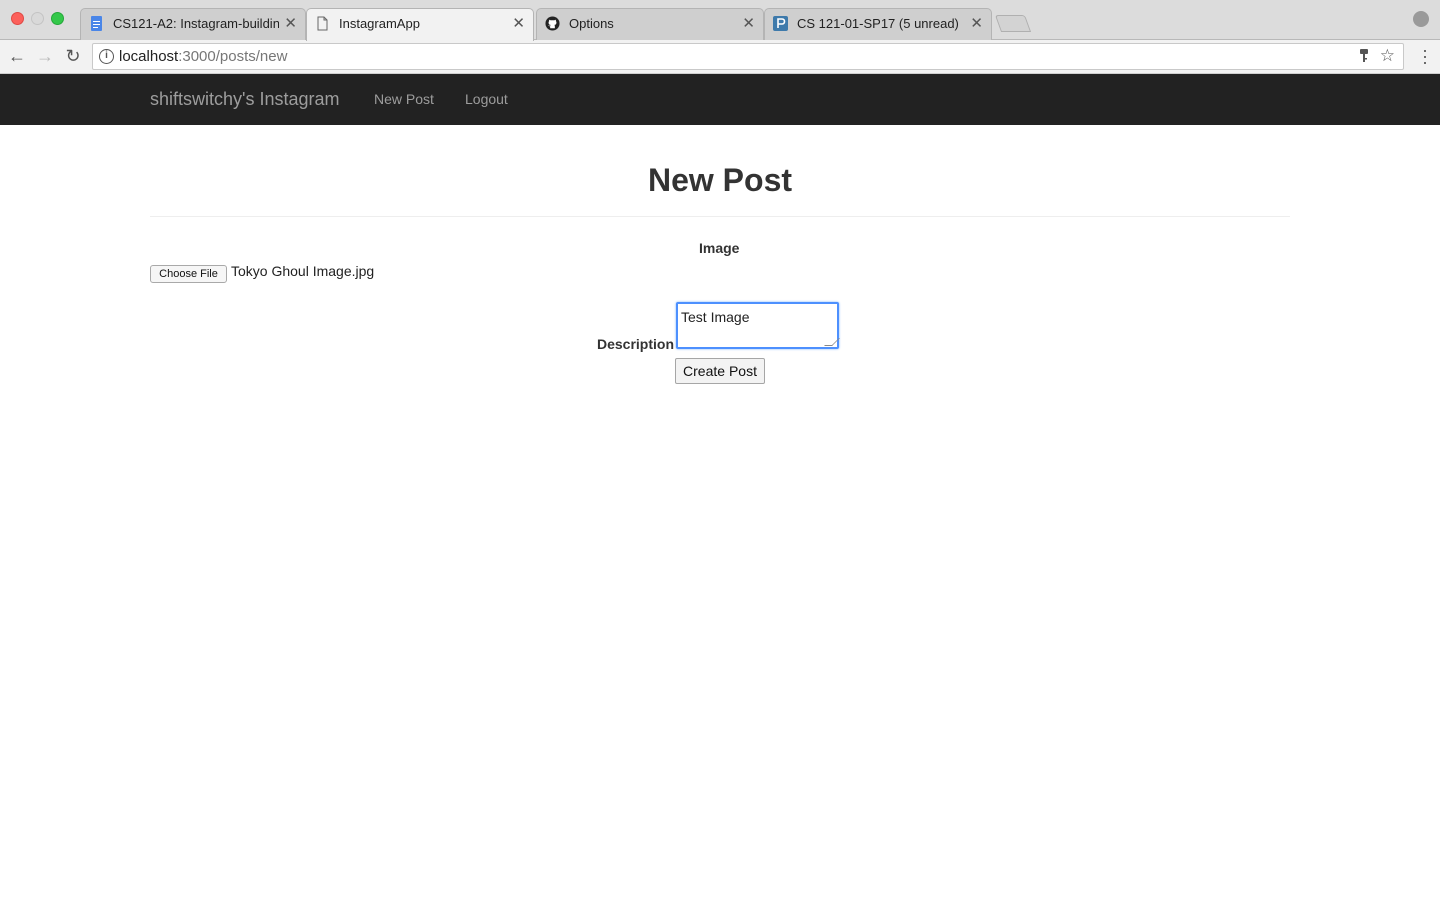 The height and width of the screenshot is (900, 1440). Describe the element at coordinates (486, 99) in the screenshot. I see `nav-link-logout: Logout` at that location.